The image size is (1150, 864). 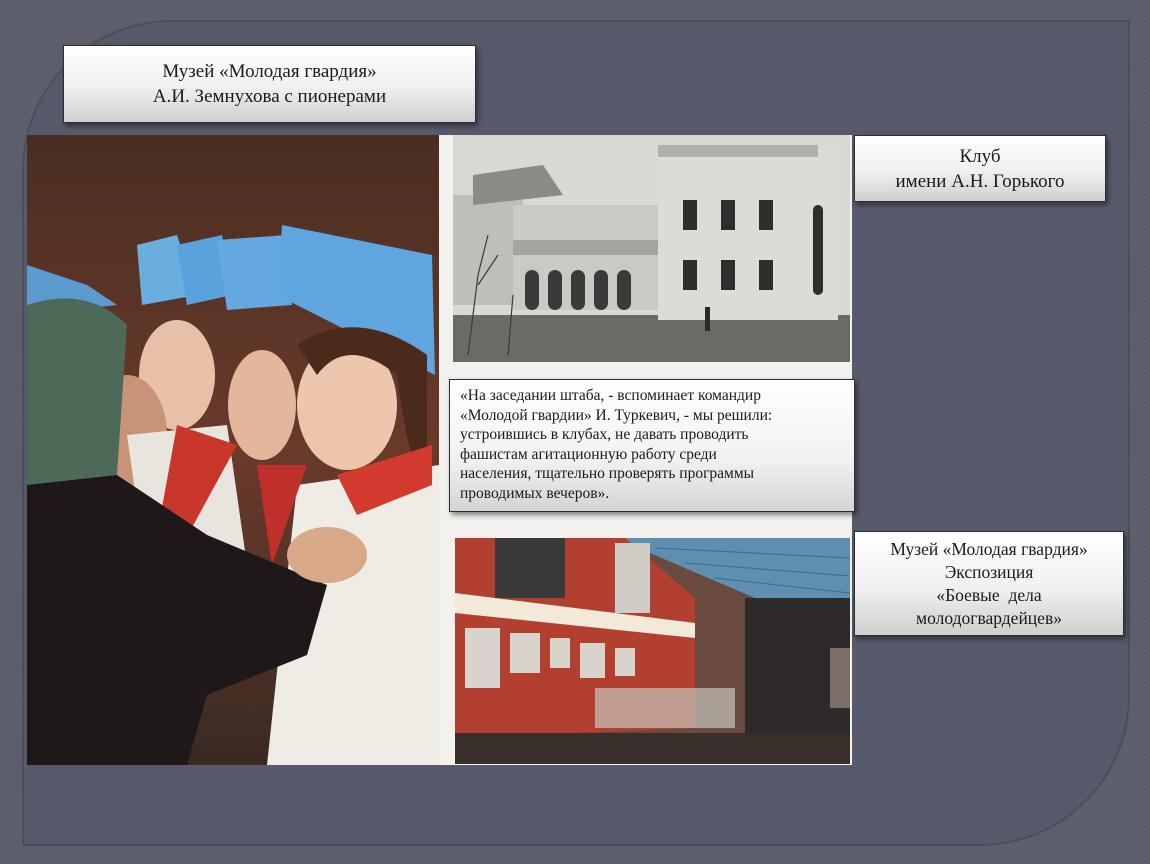 What do you see at coordinates (989, 594) in the screenshot?
I see `exposition-caption-line-3: «Боевые дела` at bounding box center [989, 594].